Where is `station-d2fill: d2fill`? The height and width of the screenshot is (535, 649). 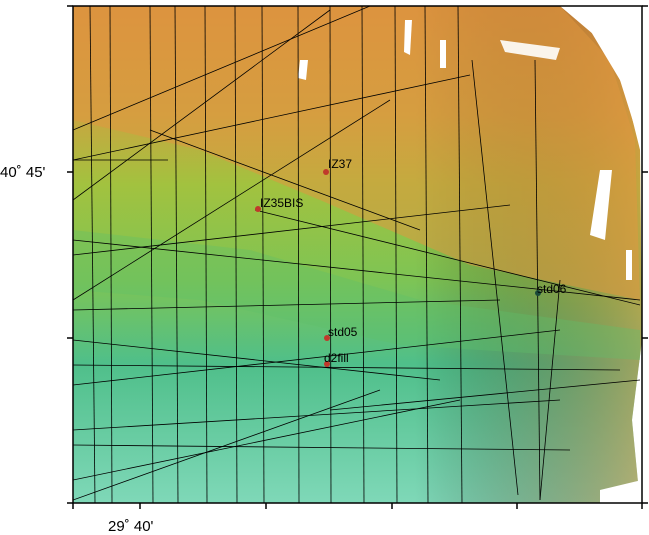
station-d2fill: d2fill is located at coordinates (336, 359).